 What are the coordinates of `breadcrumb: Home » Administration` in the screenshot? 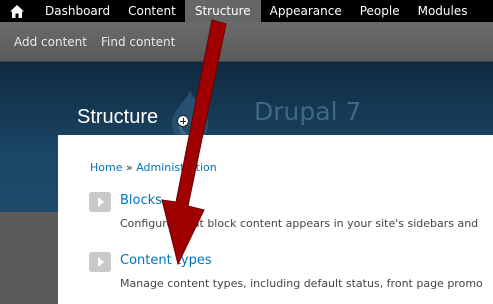 It's located at (153, 167).